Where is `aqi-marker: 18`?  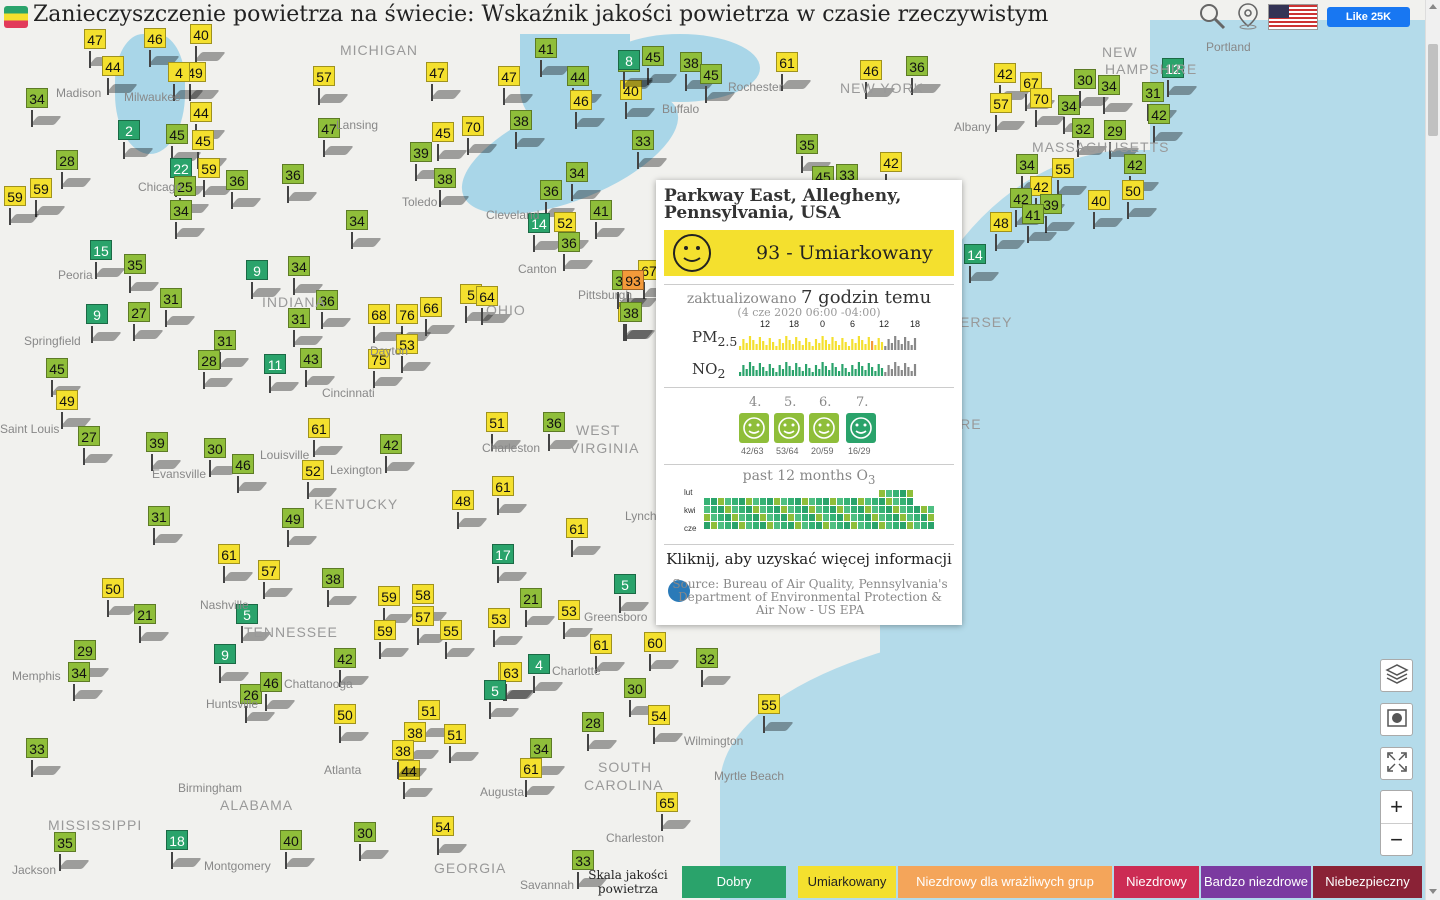
aqi-marker: 18 is located at coordinates (184, 850).